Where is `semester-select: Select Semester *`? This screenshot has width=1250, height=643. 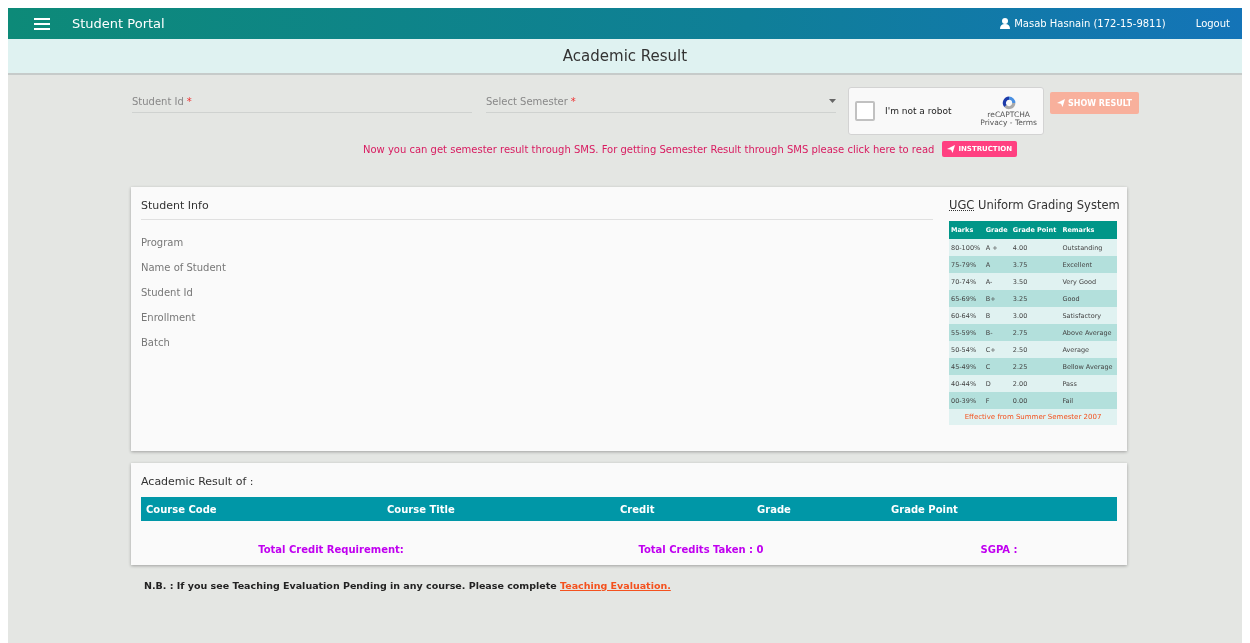
semester-select: Select Semester * is located at coordinates (661, 101).